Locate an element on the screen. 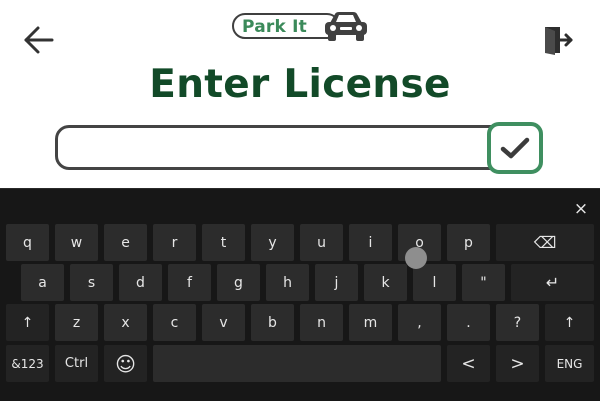 The width and height of the screenshot is (600, 401). key-i: i is located at coordinates (370, 242).